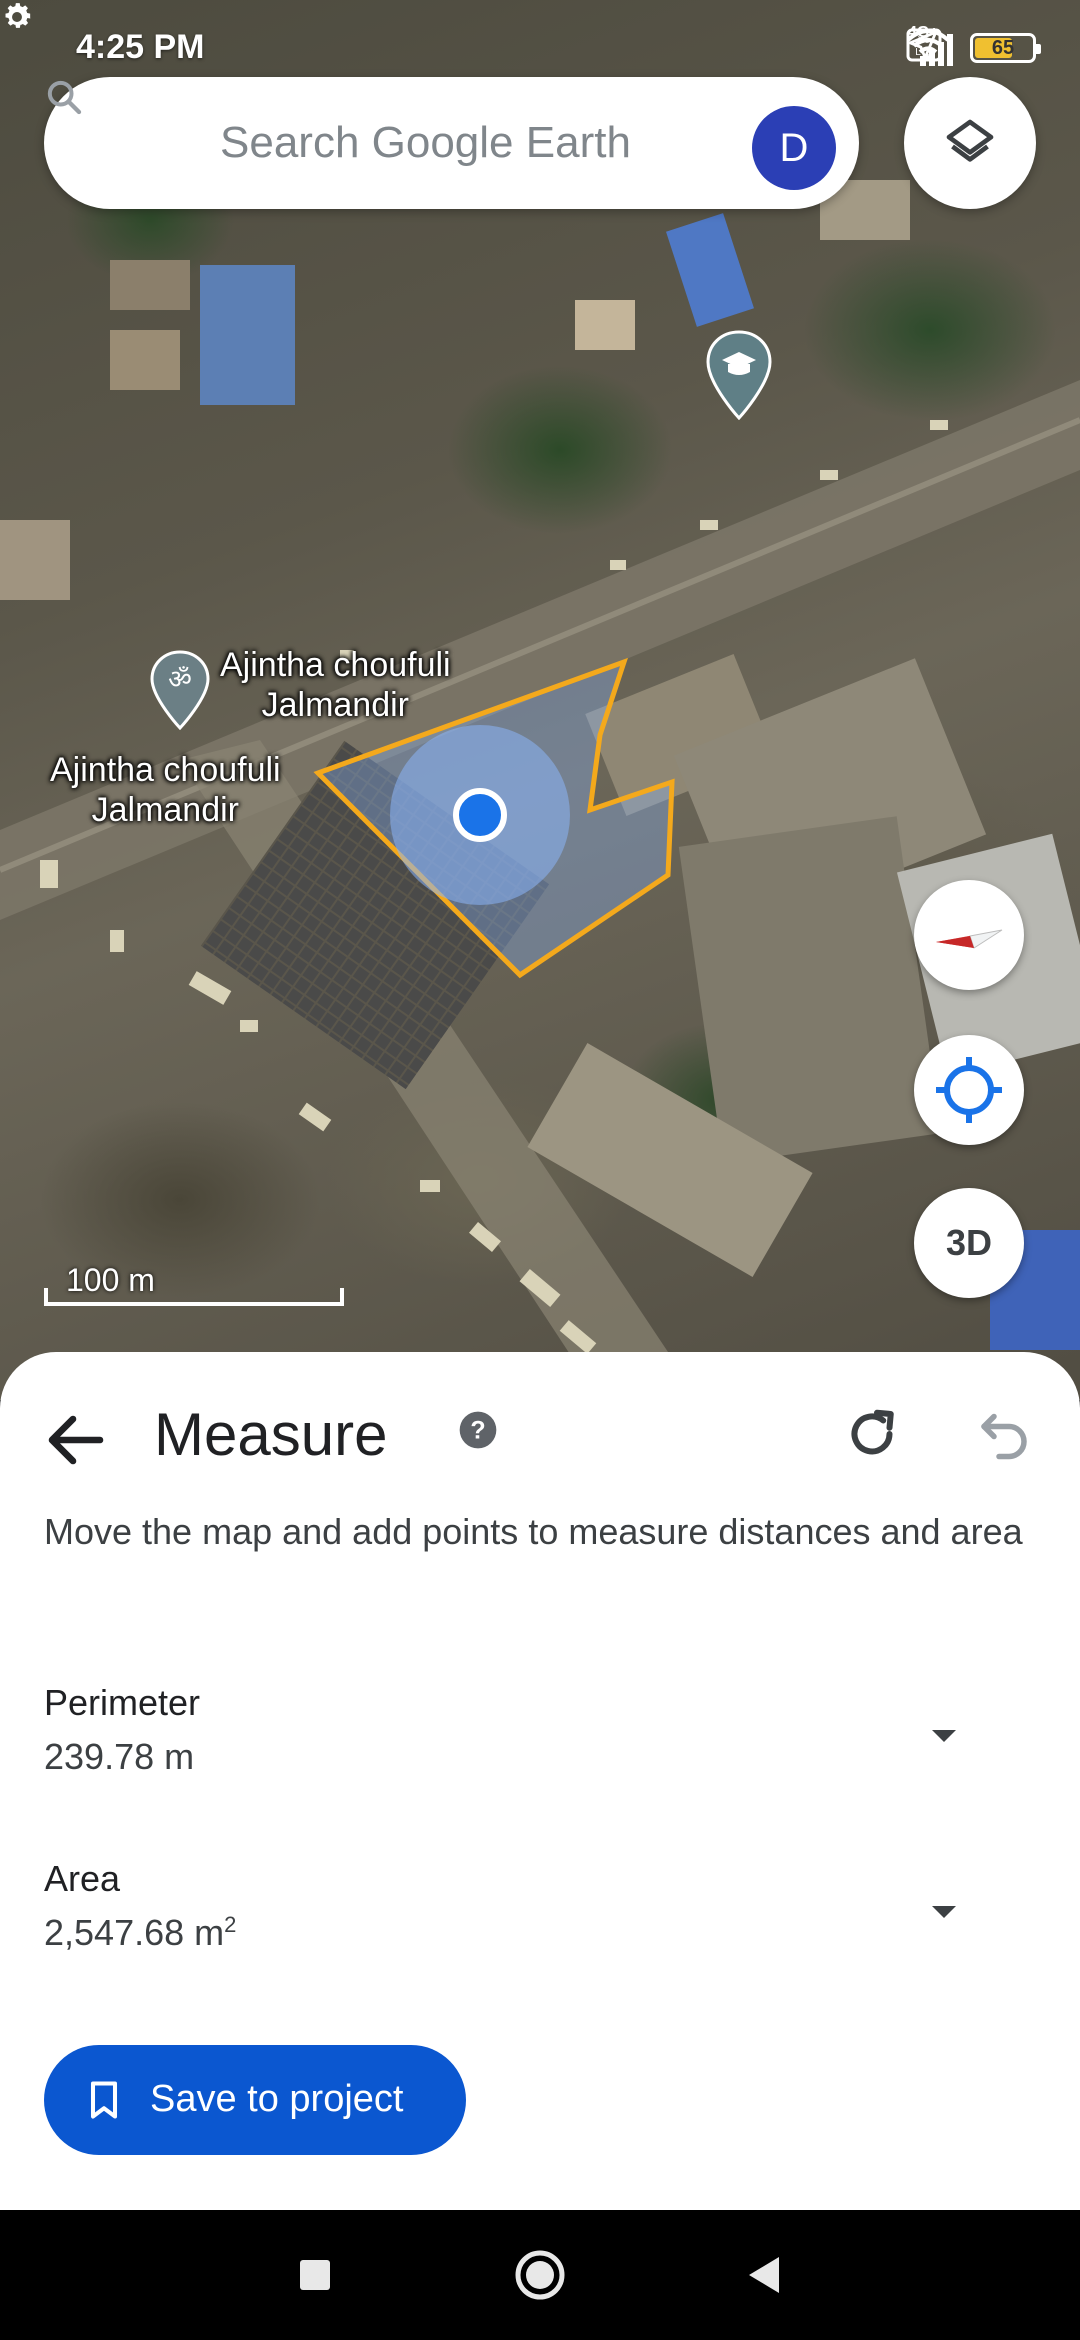 The height and width of the screenshot is (2340, 1080). Describe the element at coordinates (82, 1878) in the screenshot. I see `area-label: Area` at that location.